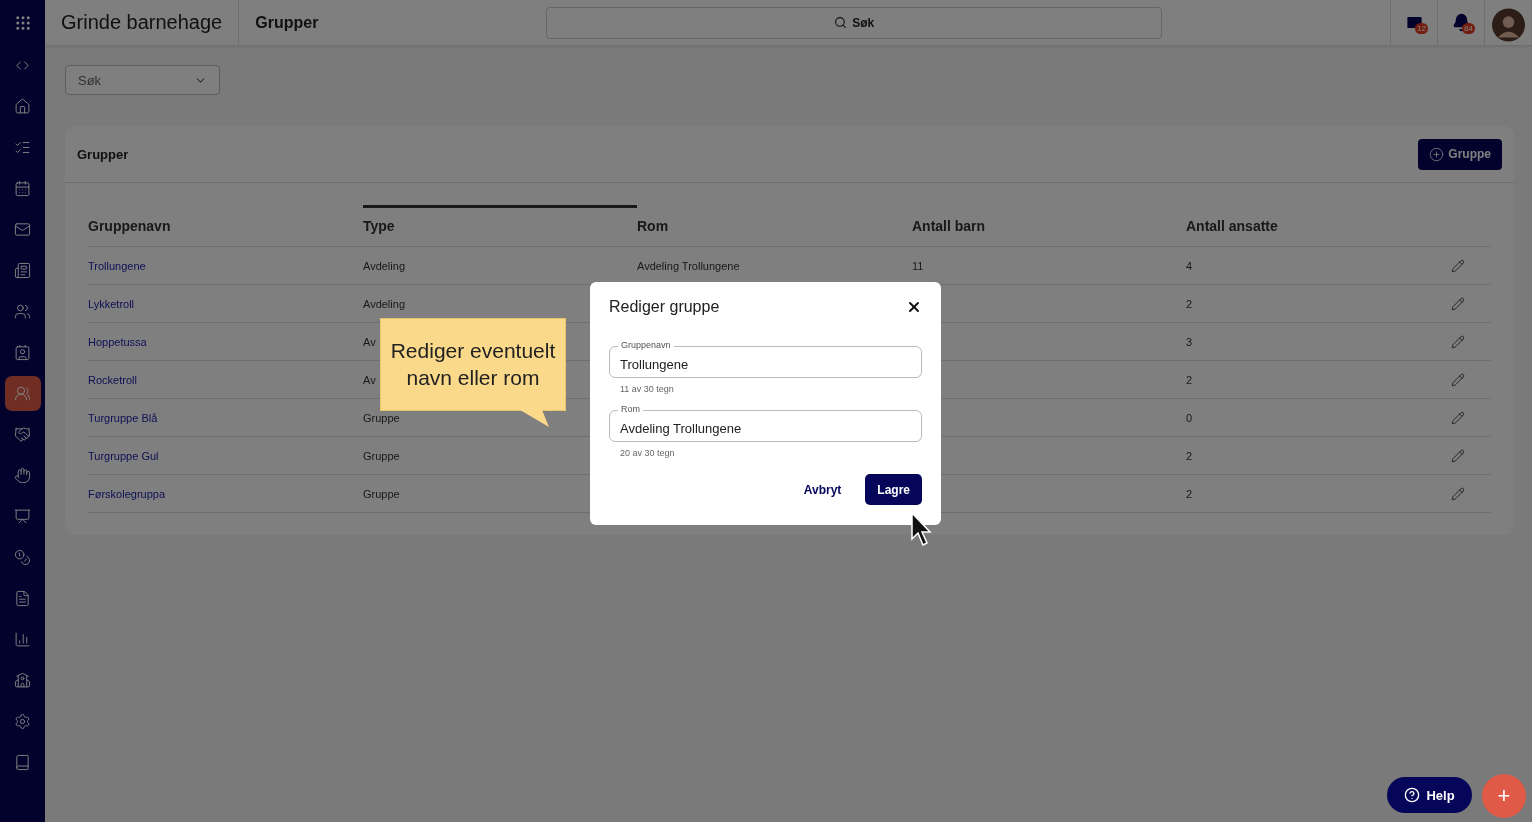 The image size is (1532, 822). Describe the element at coordinates (142, 22) in the screenshot. I see `app-title: Grinde barnehage` at that location.